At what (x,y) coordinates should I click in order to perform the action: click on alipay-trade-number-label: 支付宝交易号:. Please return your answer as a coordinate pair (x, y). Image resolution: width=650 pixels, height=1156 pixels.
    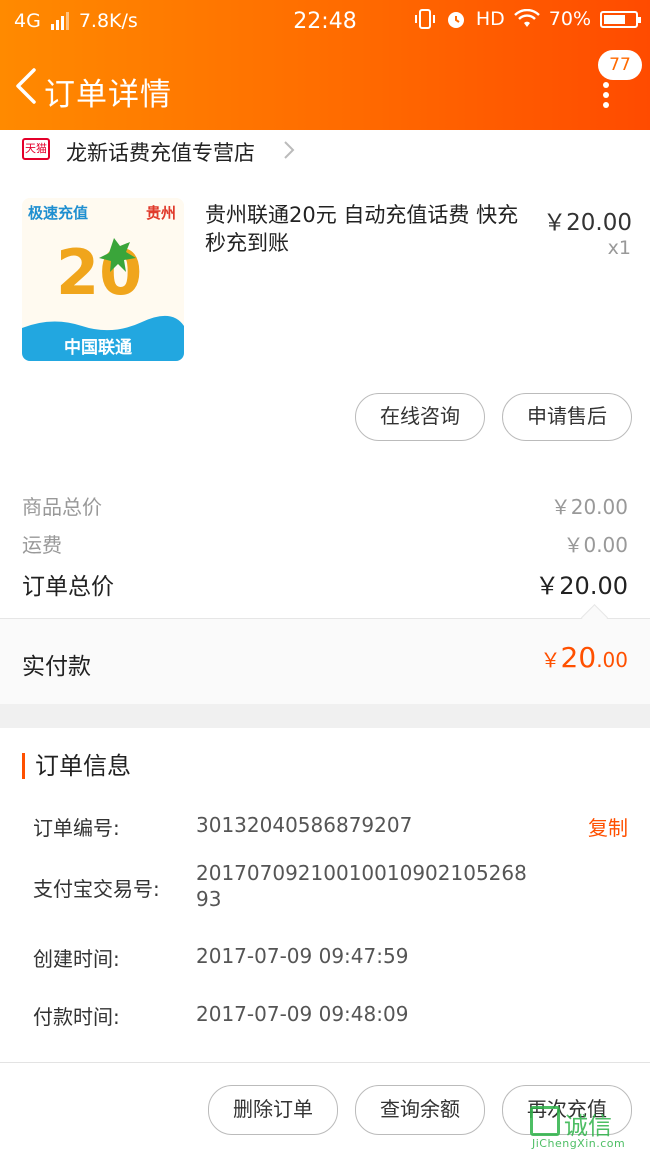
    Looking at the image, I should click on (96, 889).